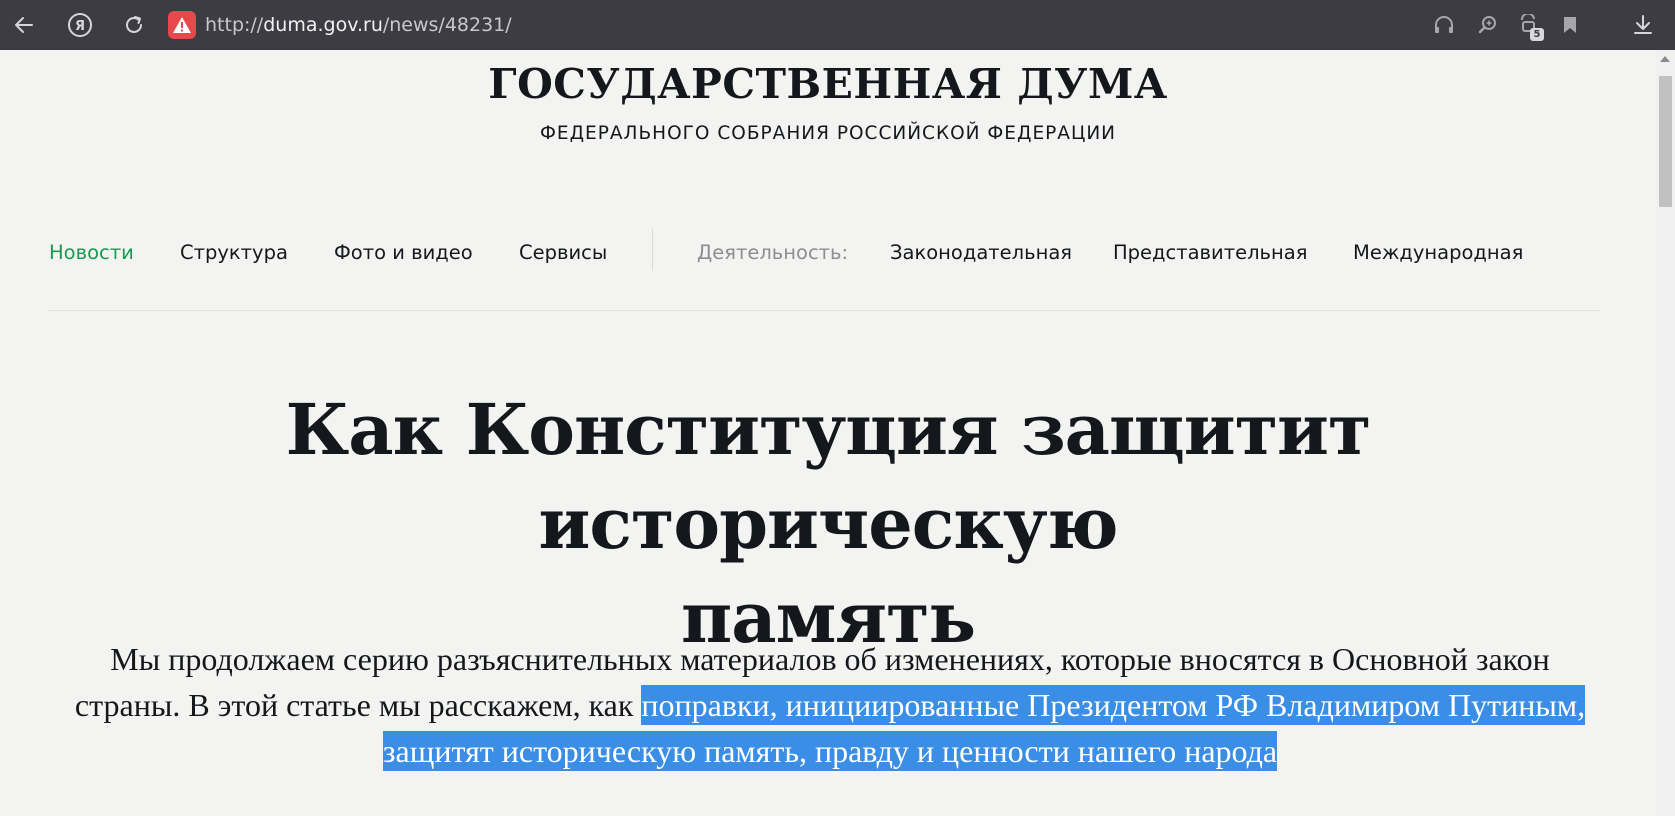 The image size is (1675, 816). I want to click on reload-icon, so click(134, 24).